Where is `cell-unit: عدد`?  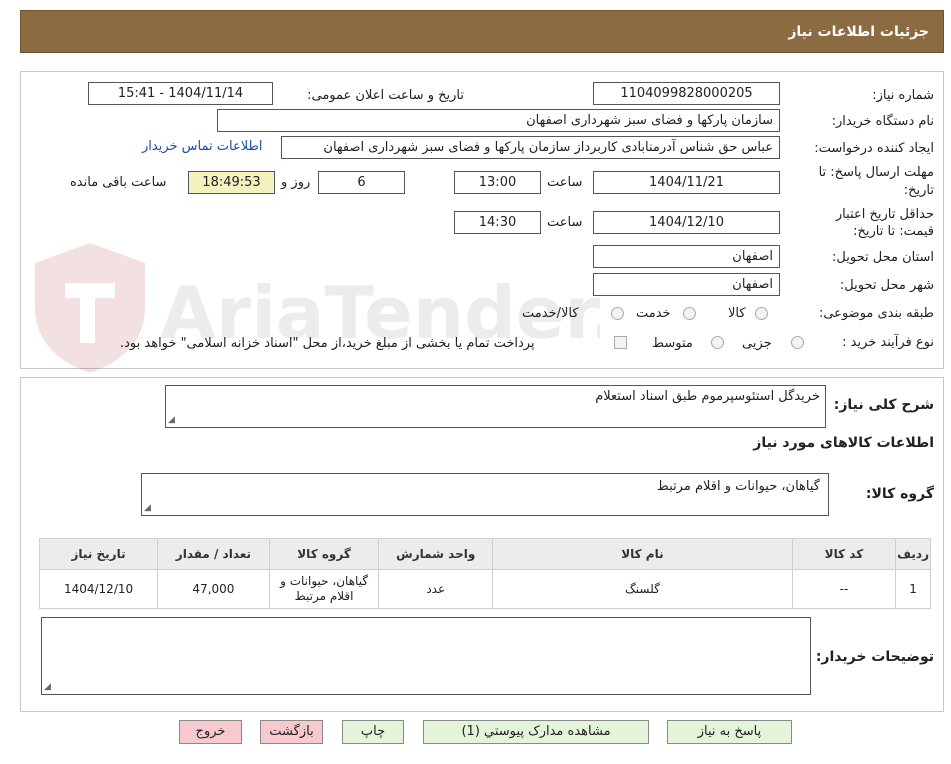
cell-unit: عدد is located at coordinates (436, 589).